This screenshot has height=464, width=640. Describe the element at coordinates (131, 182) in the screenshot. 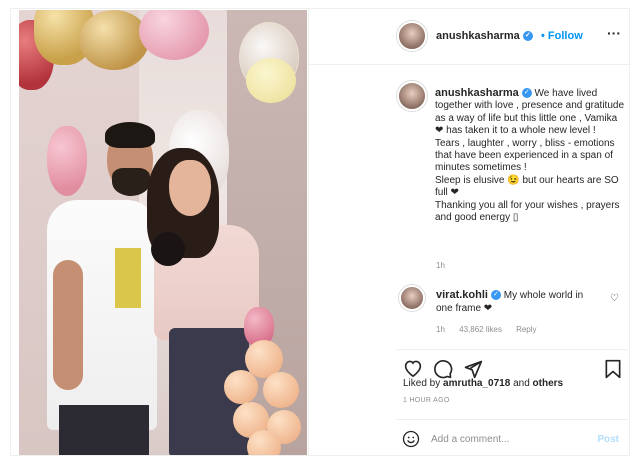

I see `man-beard` at that location.